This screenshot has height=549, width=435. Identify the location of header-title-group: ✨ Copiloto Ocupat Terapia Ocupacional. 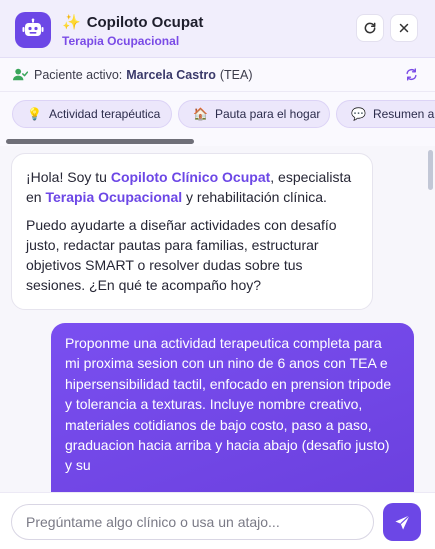
(133, 31).